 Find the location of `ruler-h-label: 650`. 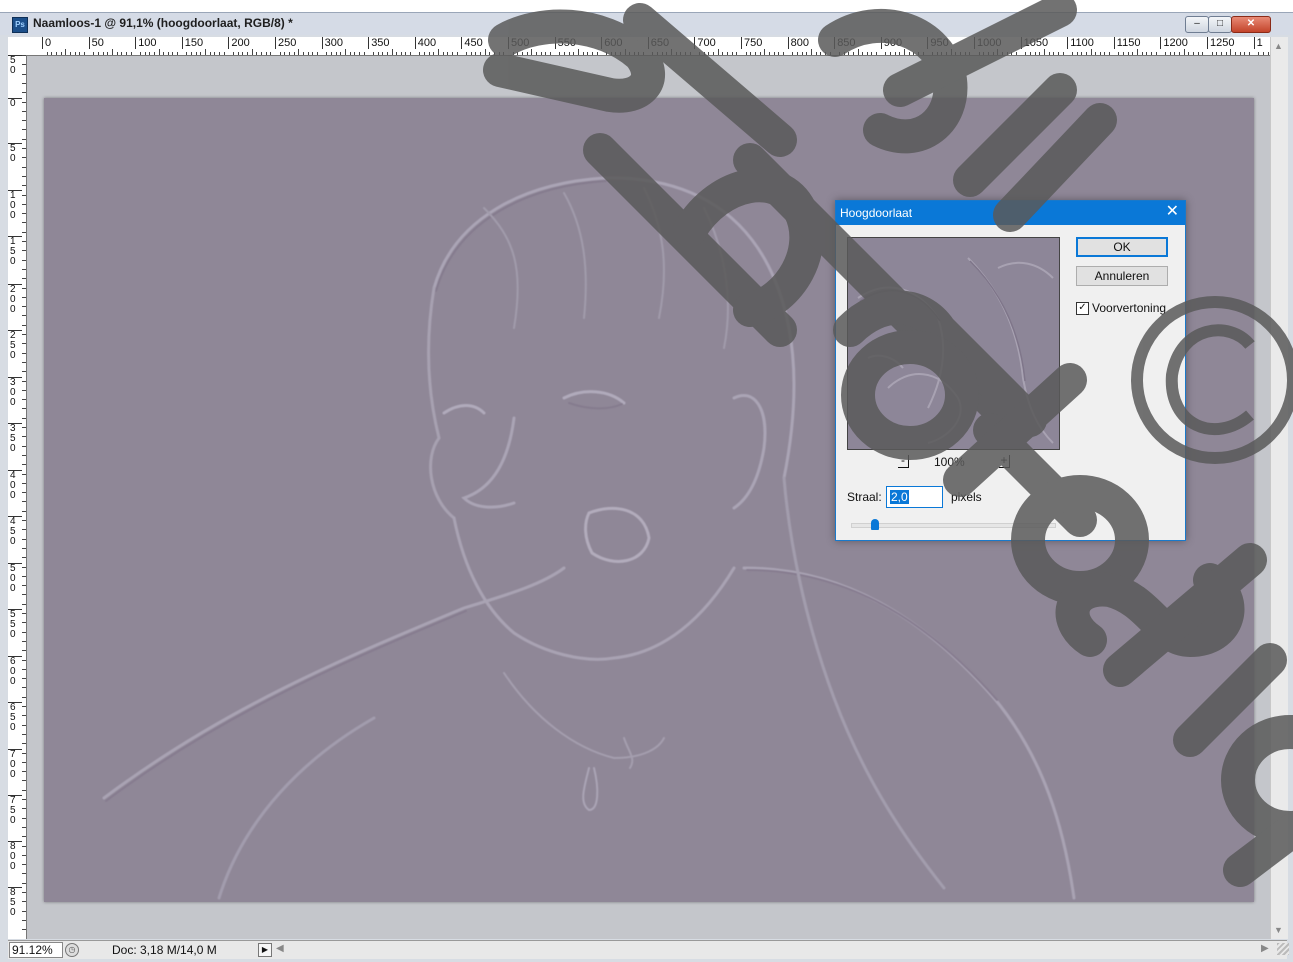

ruler-h-label: 650 is located at coordinates (658, 43).